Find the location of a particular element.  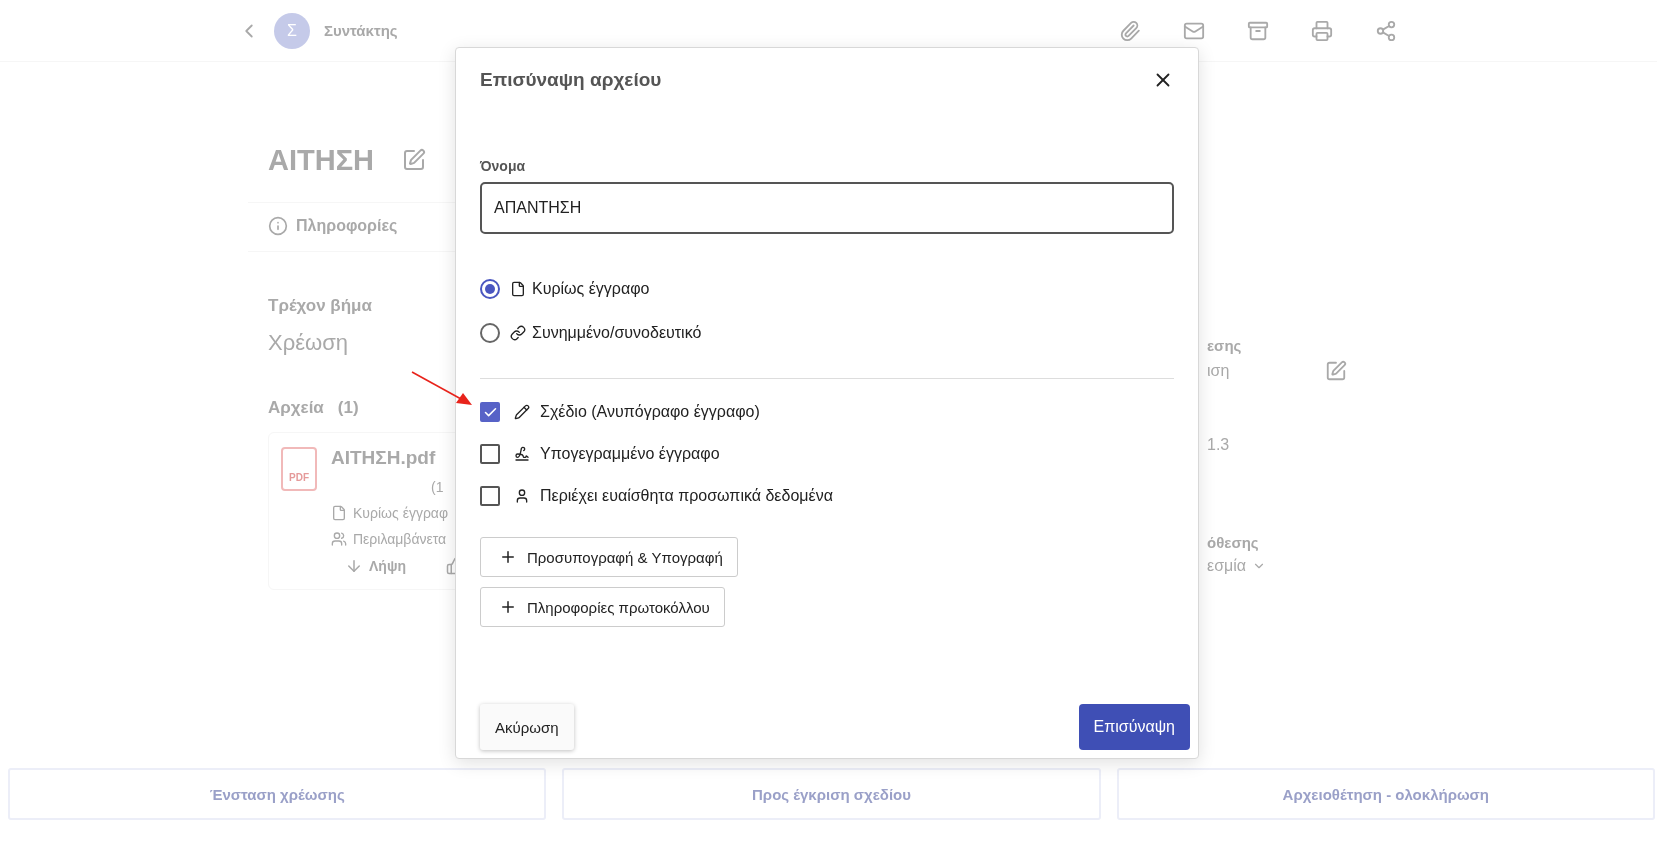

file-size: (1 is located at coordinates (437, 487).